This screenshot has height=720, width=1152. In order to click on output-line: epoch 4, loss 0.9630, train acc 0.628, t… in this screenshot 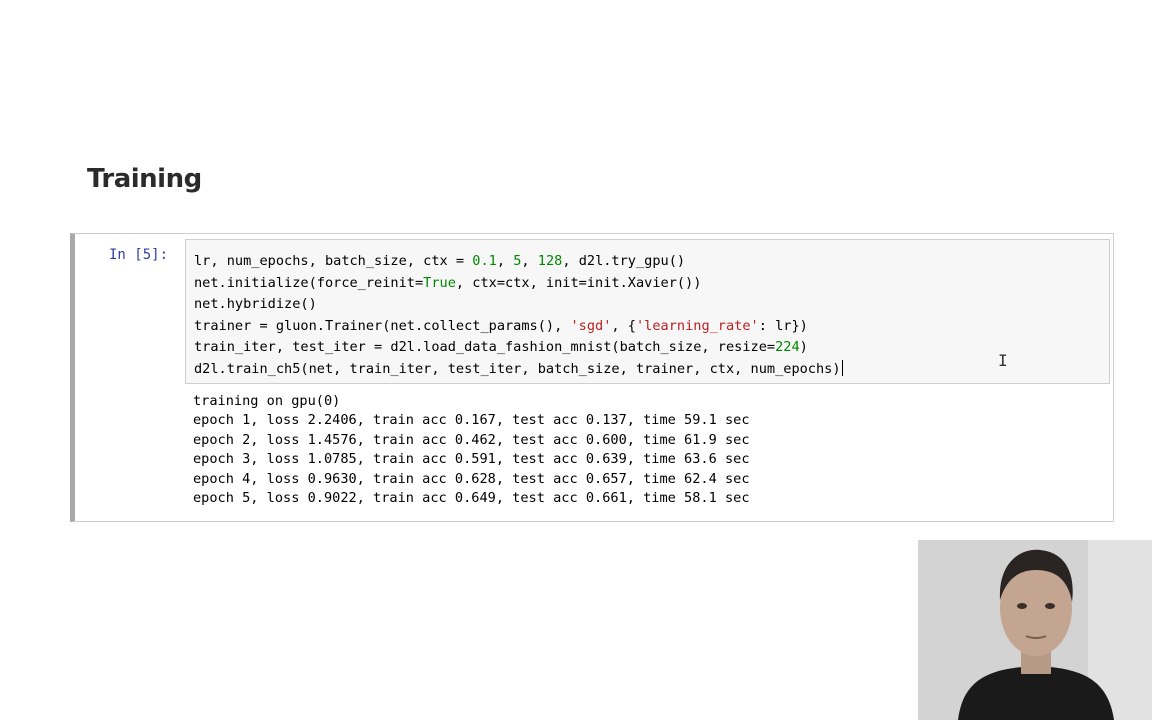, I will do `click(471, 478)`.